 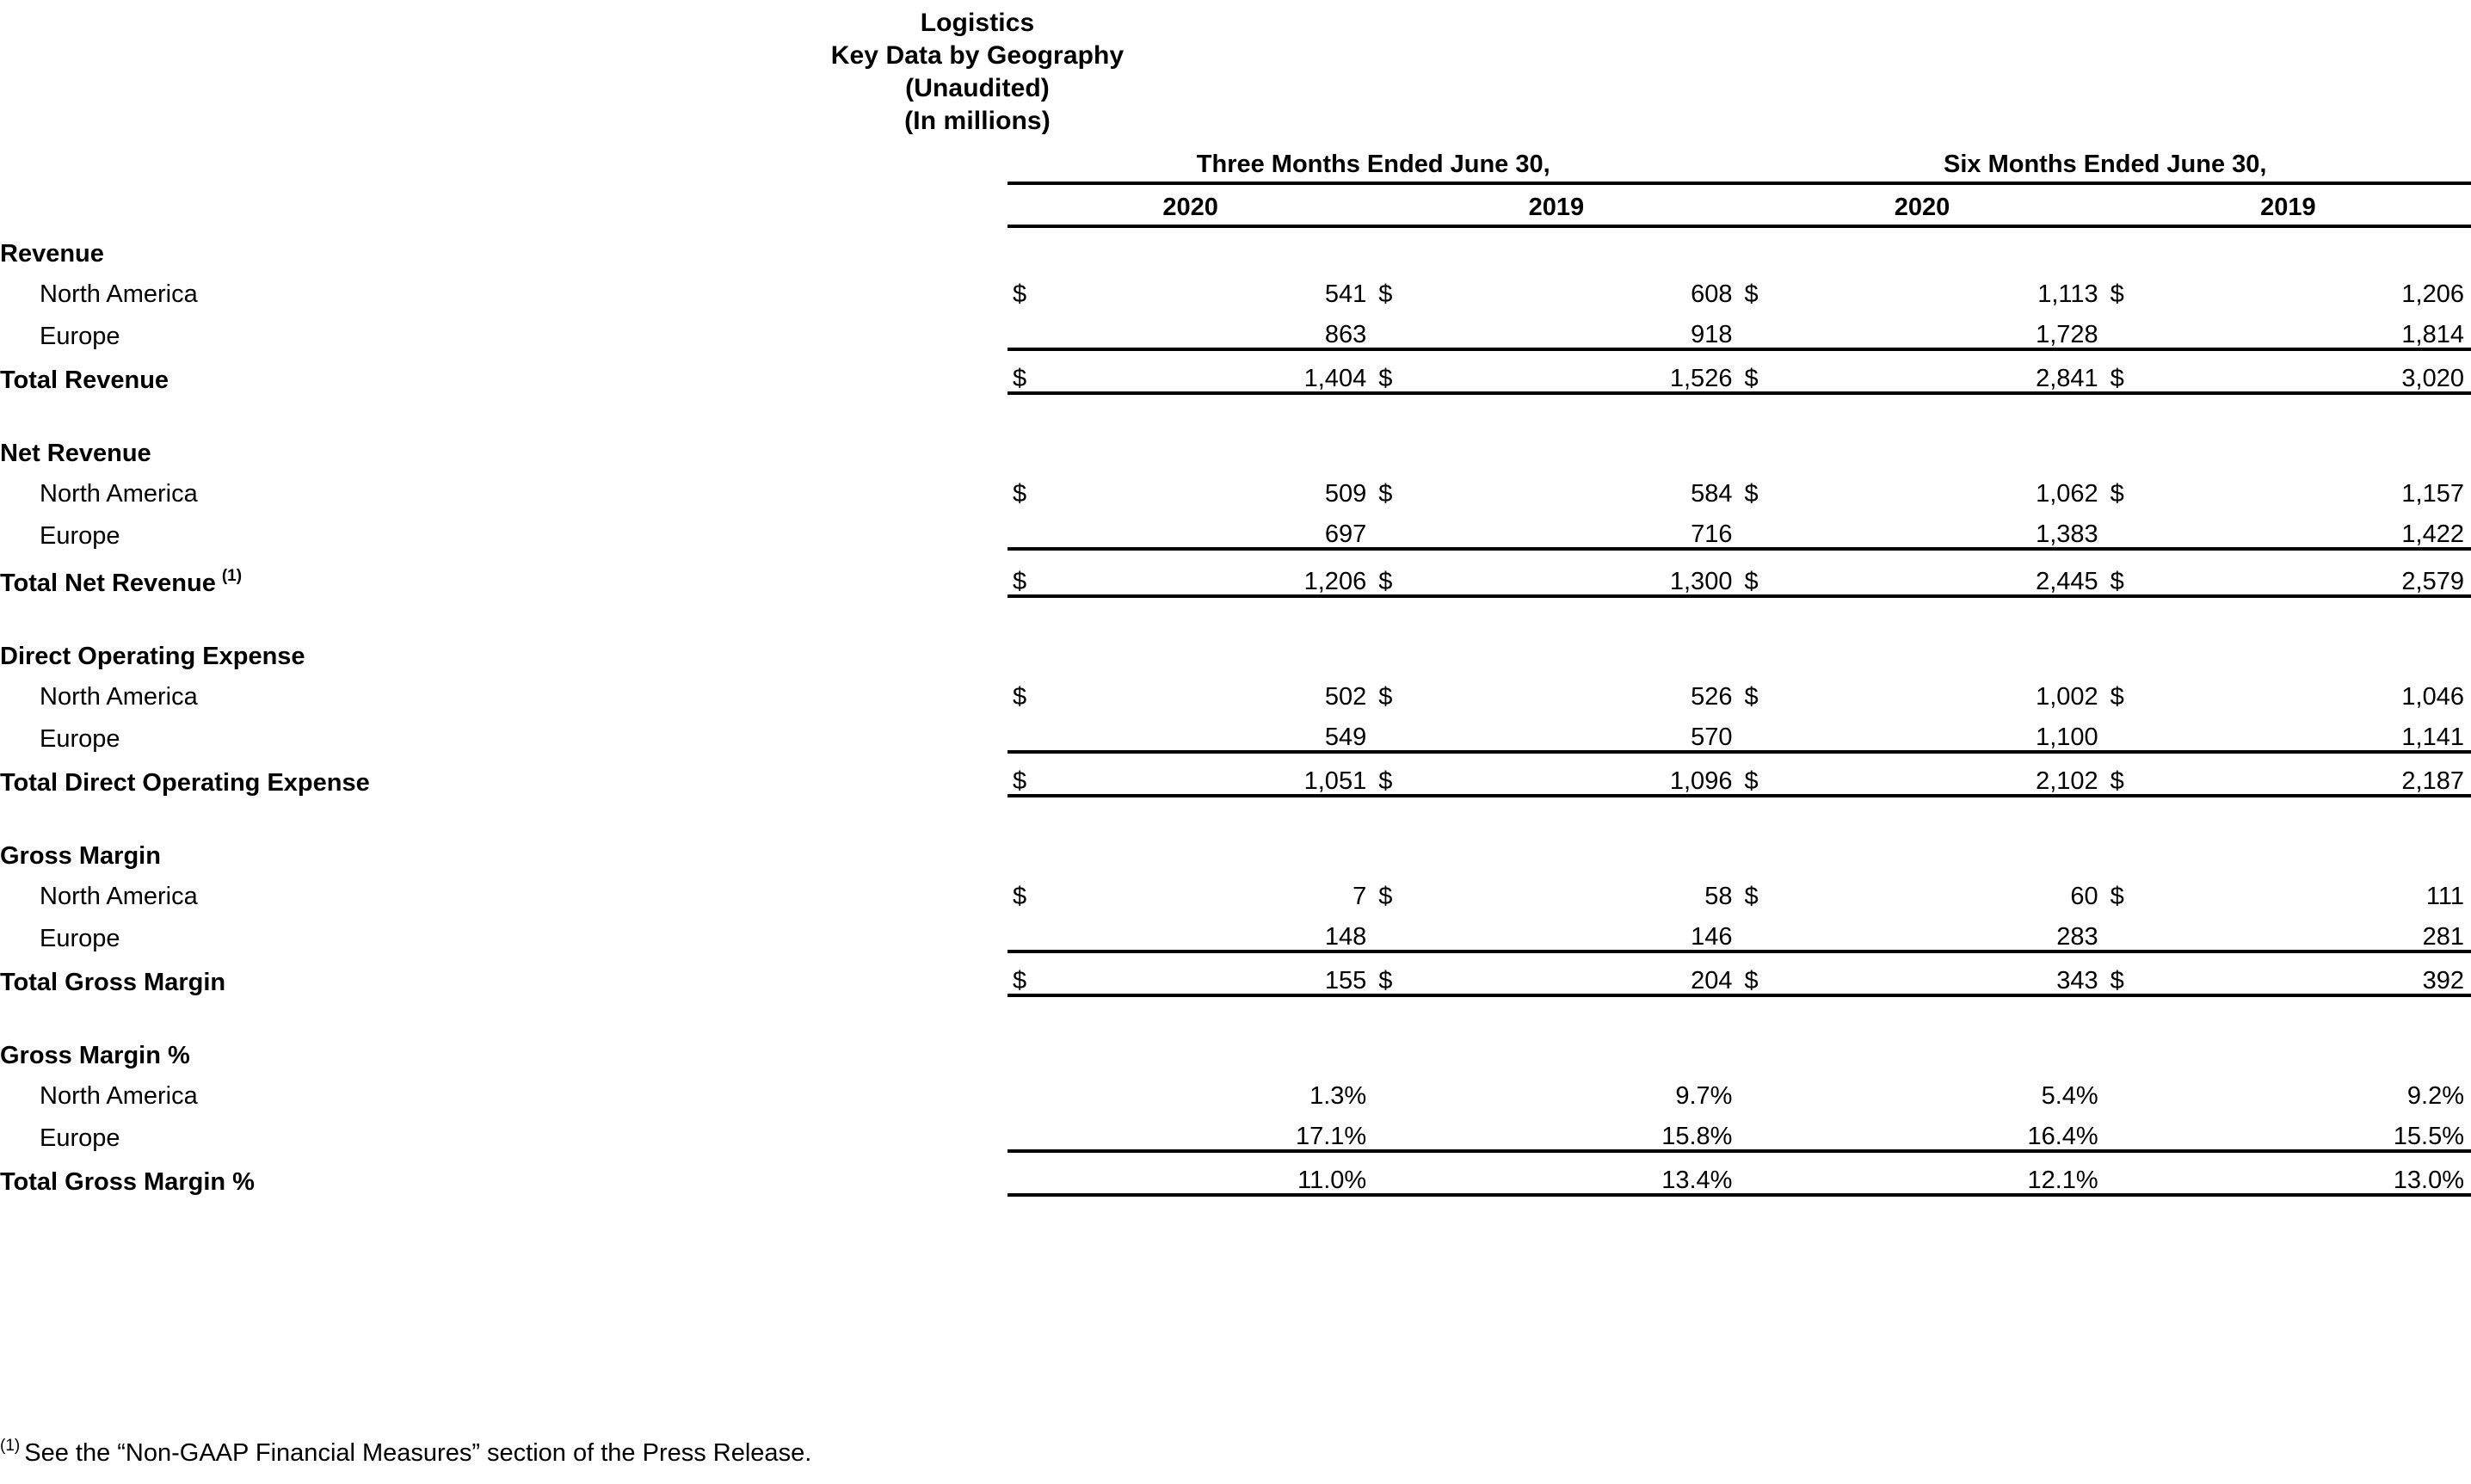 I want to click on header-years-blank, so click(x=504, y=204).